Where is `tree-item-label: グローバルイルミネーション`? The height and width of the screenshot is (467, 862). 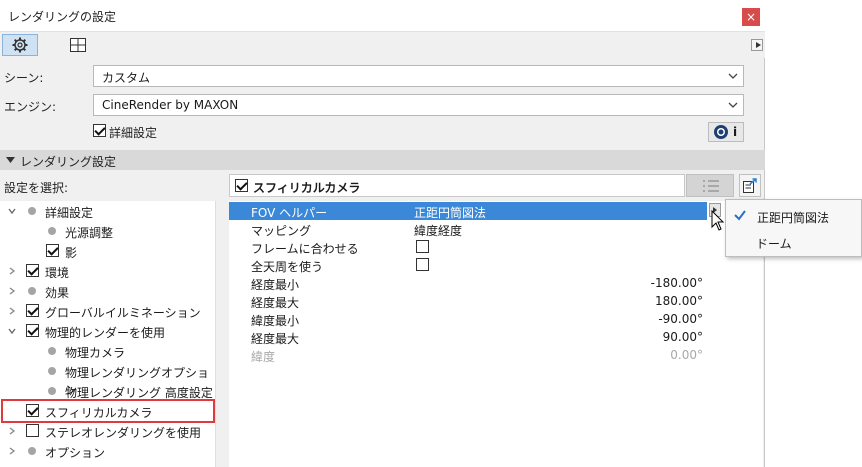 tree-item-label: グローバルイルミネーション is located at coordinates (123, 313).